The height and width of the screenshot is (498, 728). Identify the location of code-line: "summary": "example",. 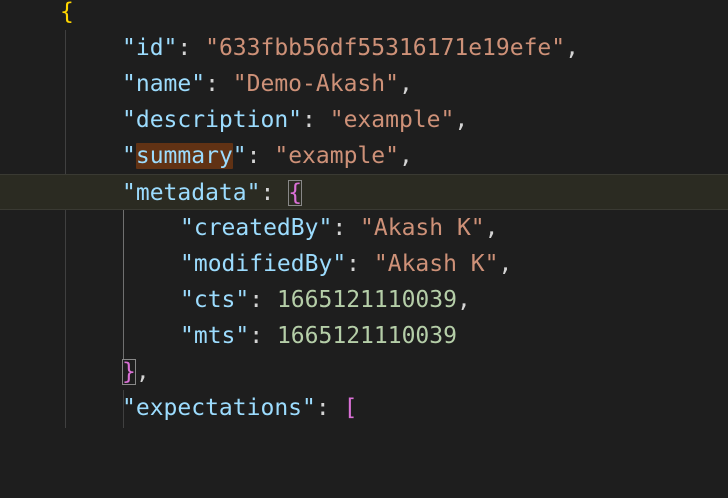
(364, 156).